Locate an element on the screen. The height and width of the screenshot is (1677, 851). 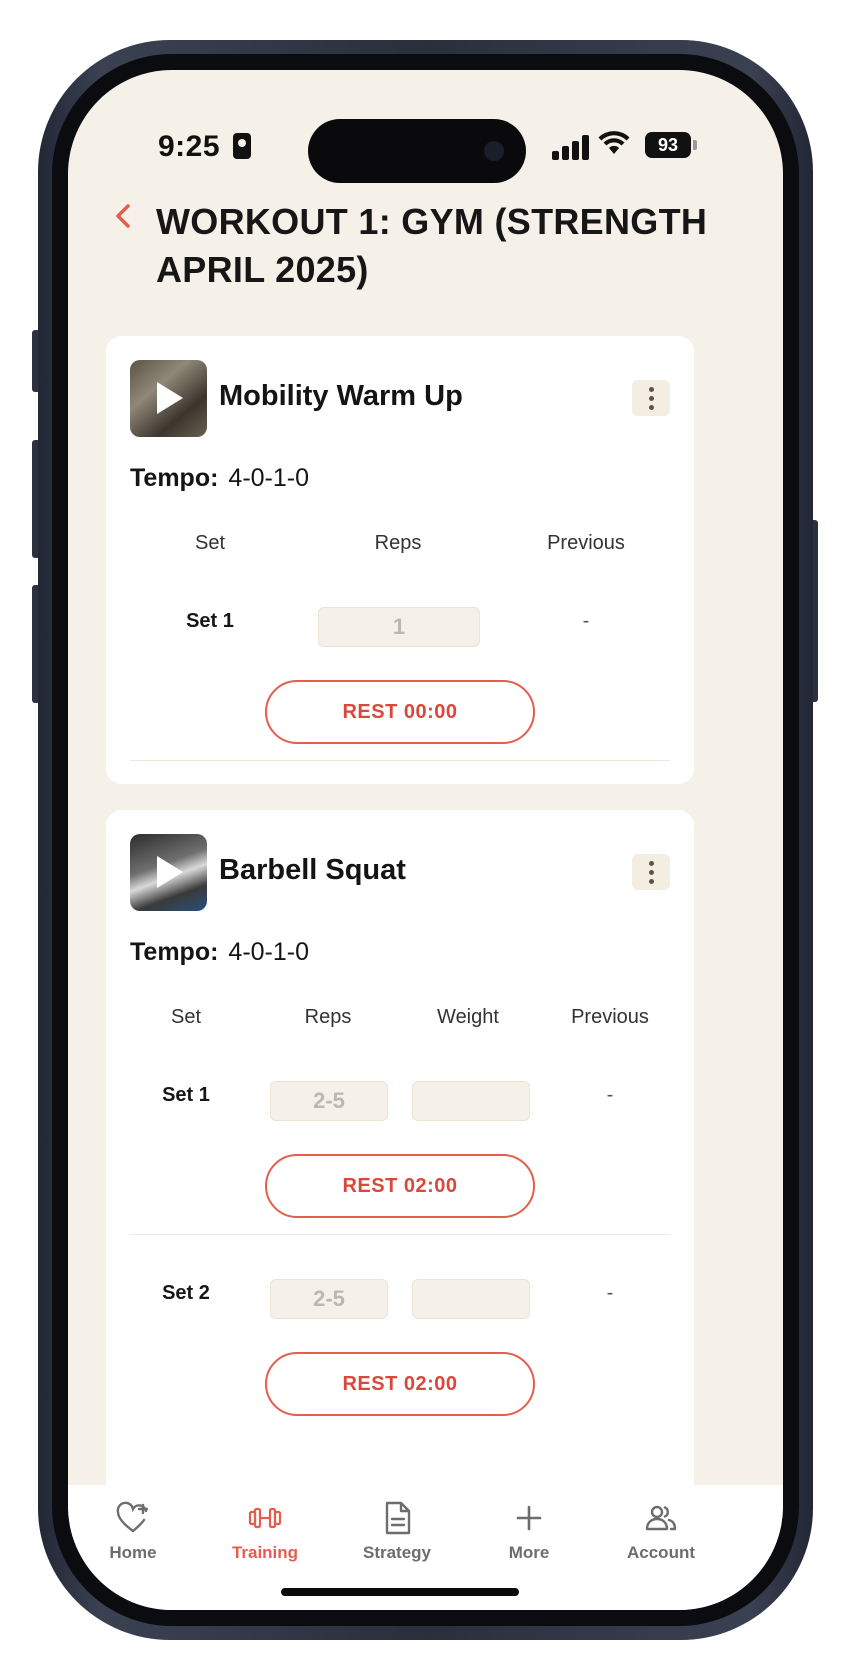
camera-icon is located at coordinates (494, 151).